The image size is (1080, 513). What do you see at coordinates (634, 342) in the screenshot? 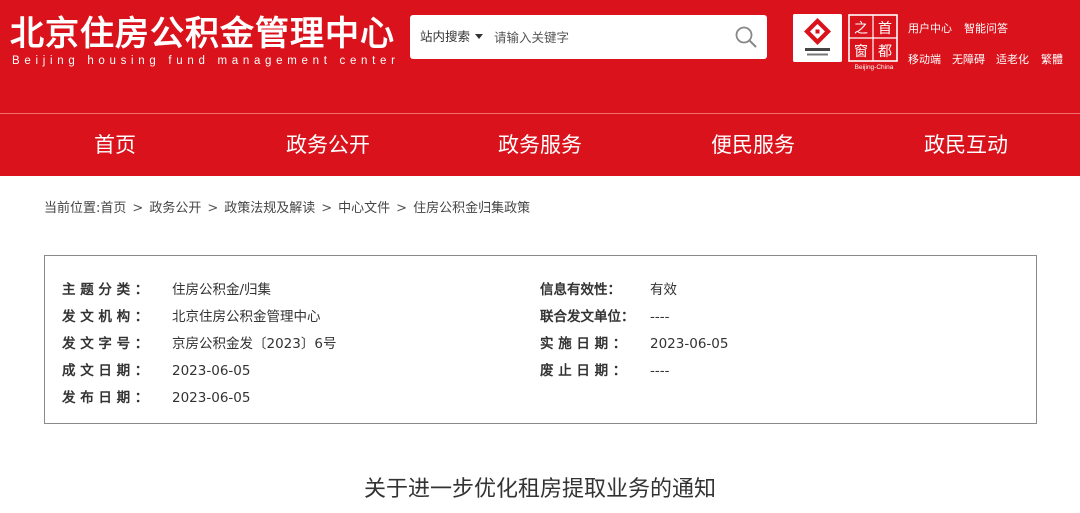
I see `info-effective-date: 实 施 日 期 ： 2023-06-05` at bounding box center [634, 342].